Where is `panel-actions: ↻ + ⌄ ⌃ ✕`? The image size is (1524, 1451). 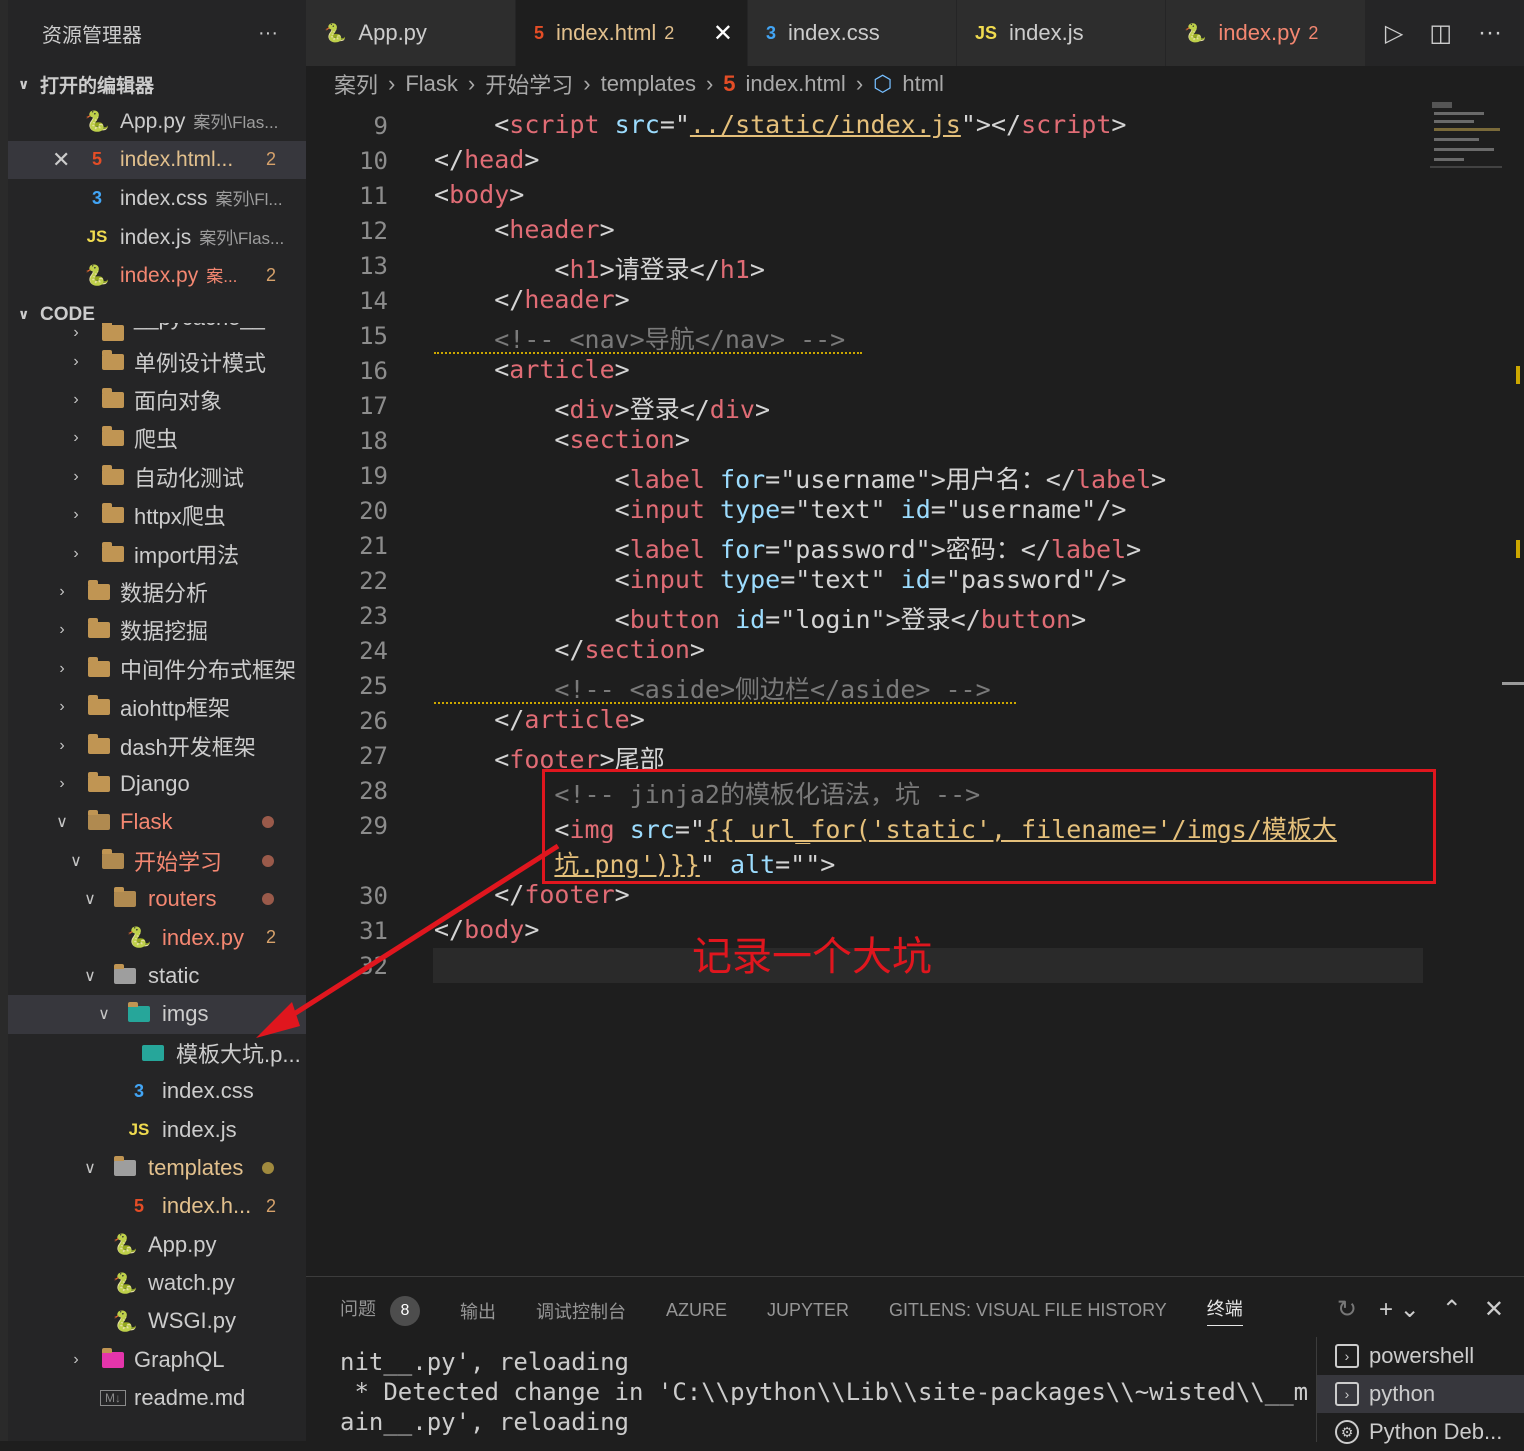
panel-actions: ↻ + ⌄ ⌃ ✕ is located at coordinates (1420, 1309).